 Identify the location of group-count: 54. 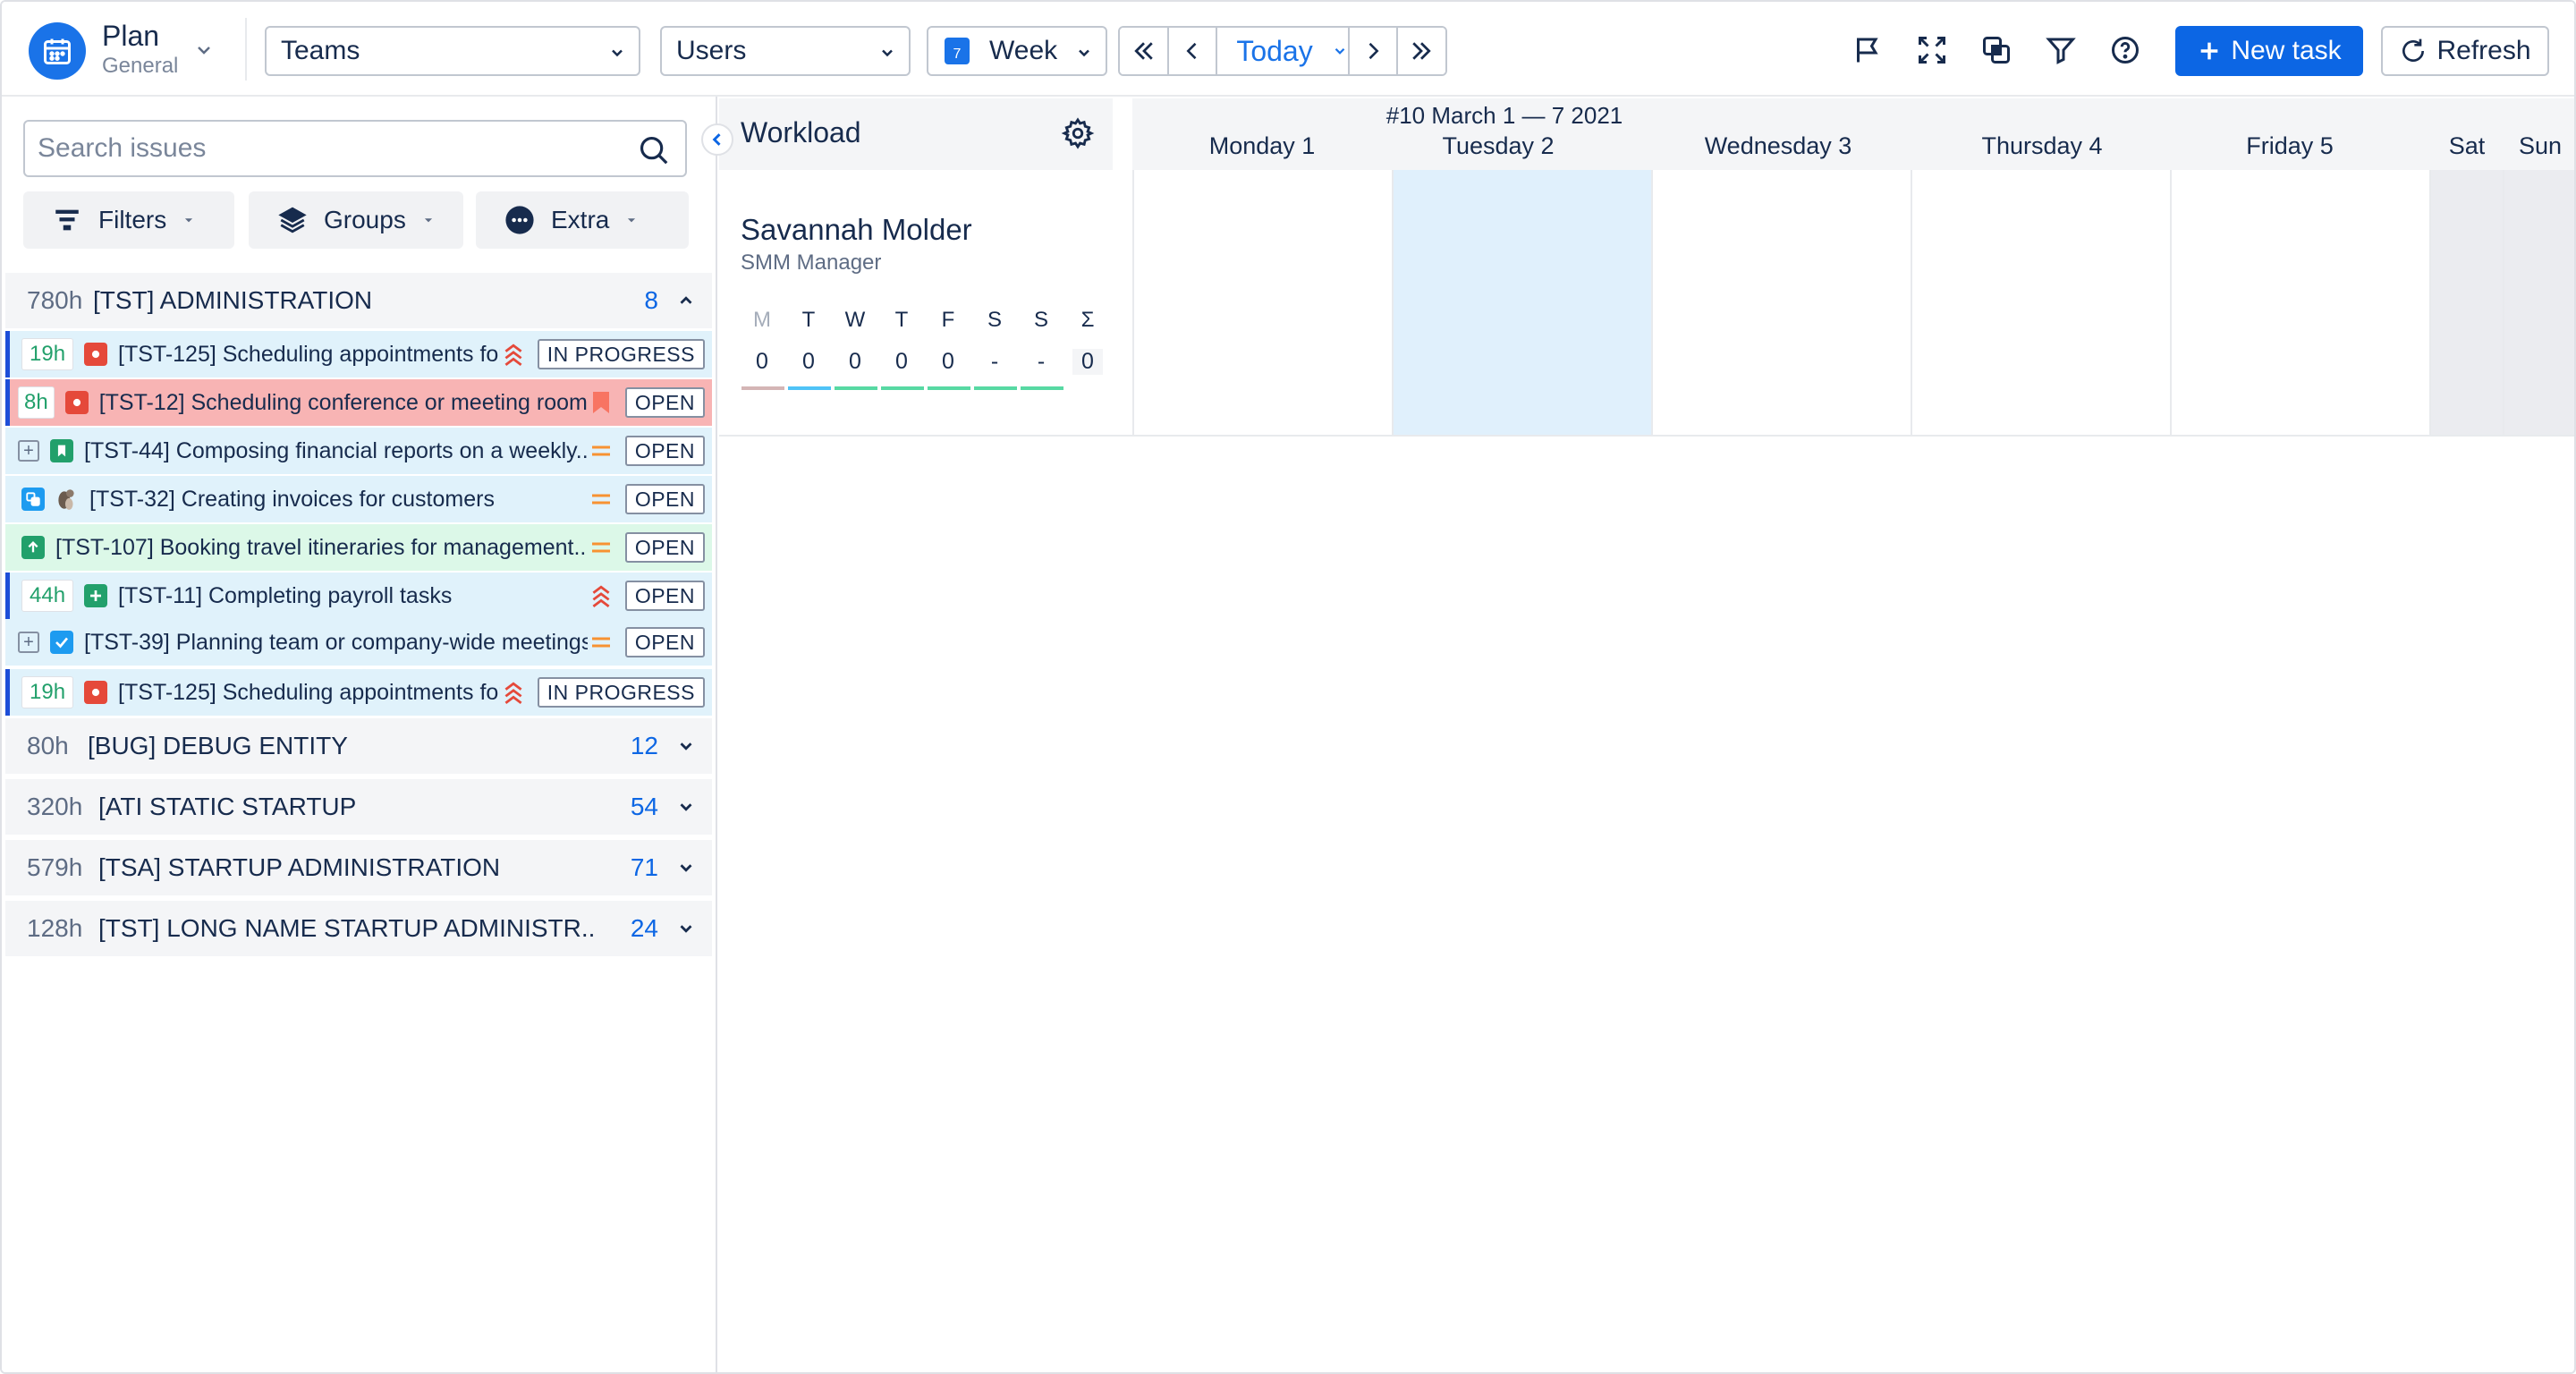
(644, 806).